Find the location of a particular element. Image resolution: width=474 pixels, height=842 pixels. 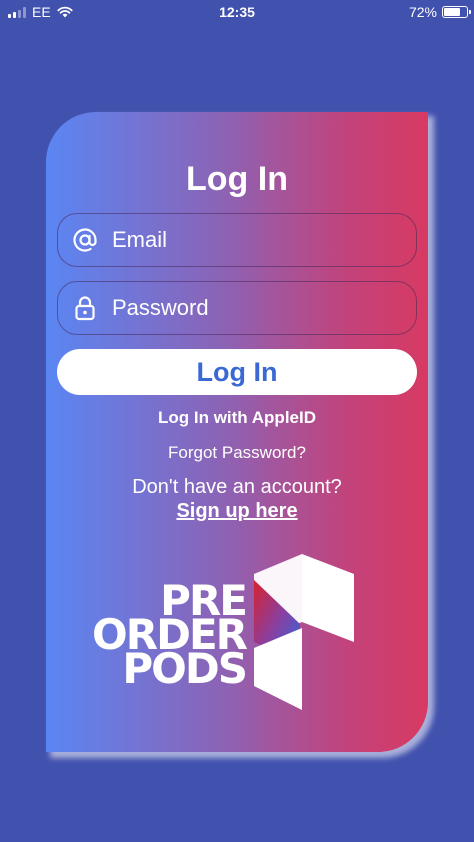

status-bar: EE 12:35 72% is located at coordinates (237, 12).